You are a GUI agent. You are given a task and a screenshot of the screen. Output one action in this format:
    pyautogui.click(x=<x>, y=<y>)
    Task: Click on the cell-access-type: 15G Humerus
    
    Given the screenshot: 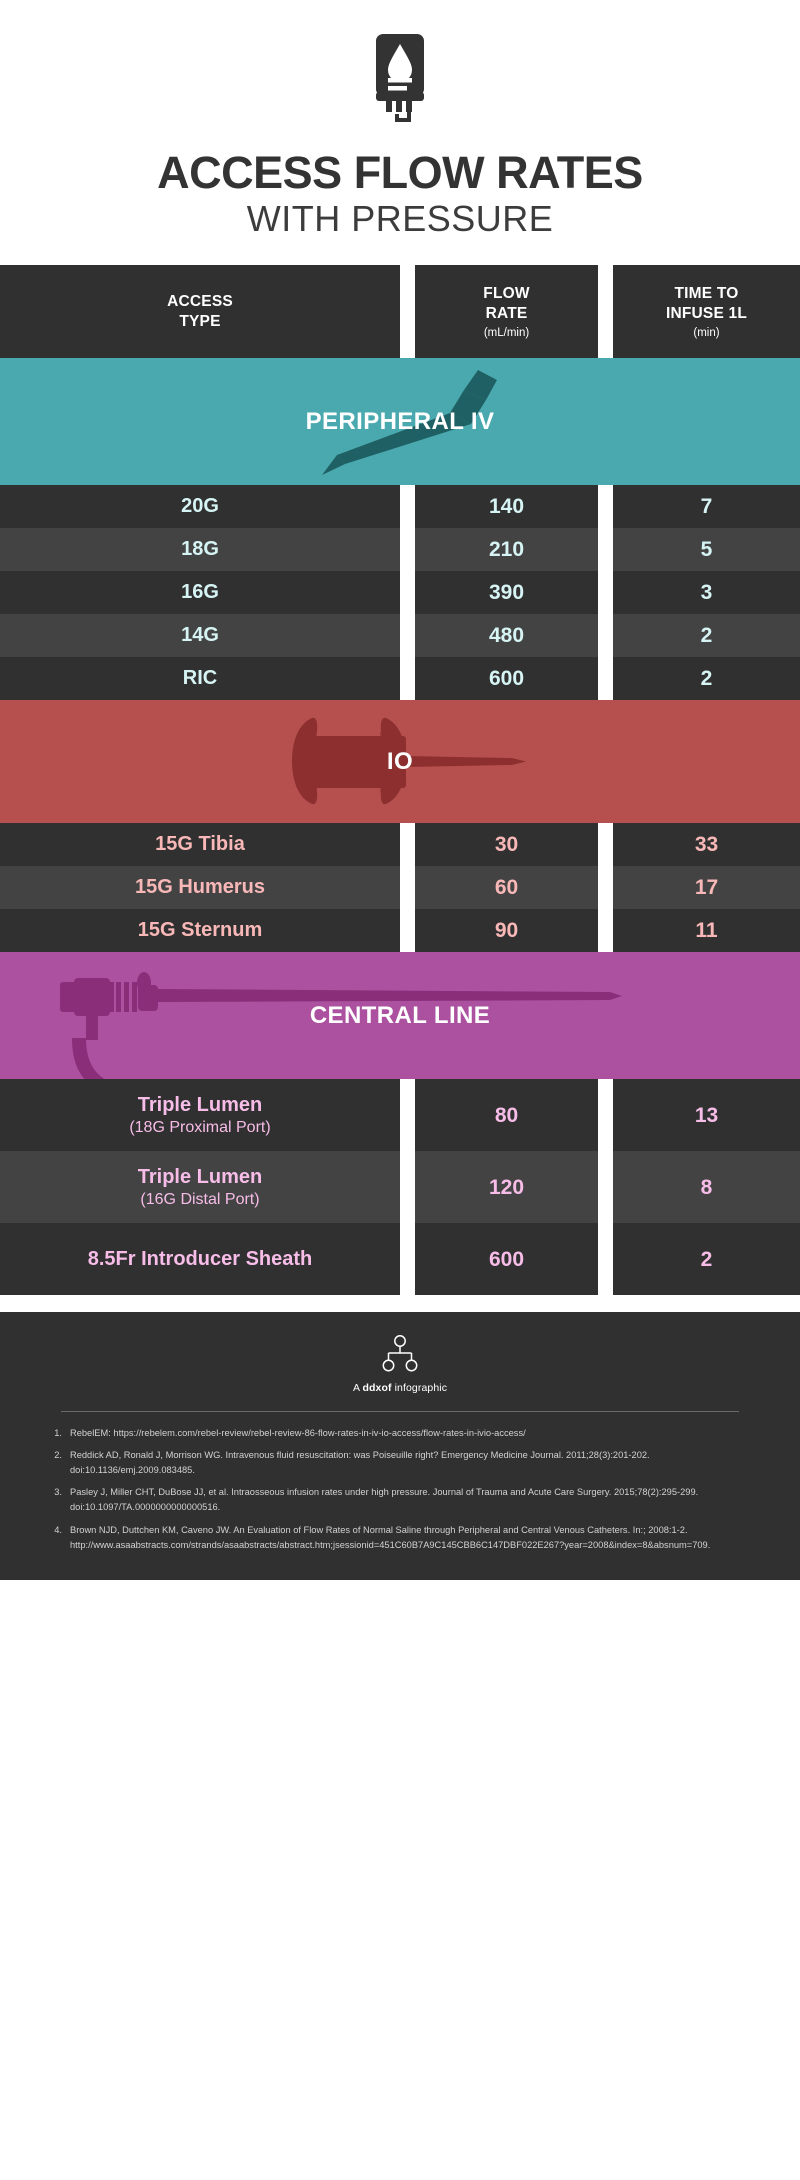 What is the action you would take?
    pyautogui.click(x=200, y=888)
    